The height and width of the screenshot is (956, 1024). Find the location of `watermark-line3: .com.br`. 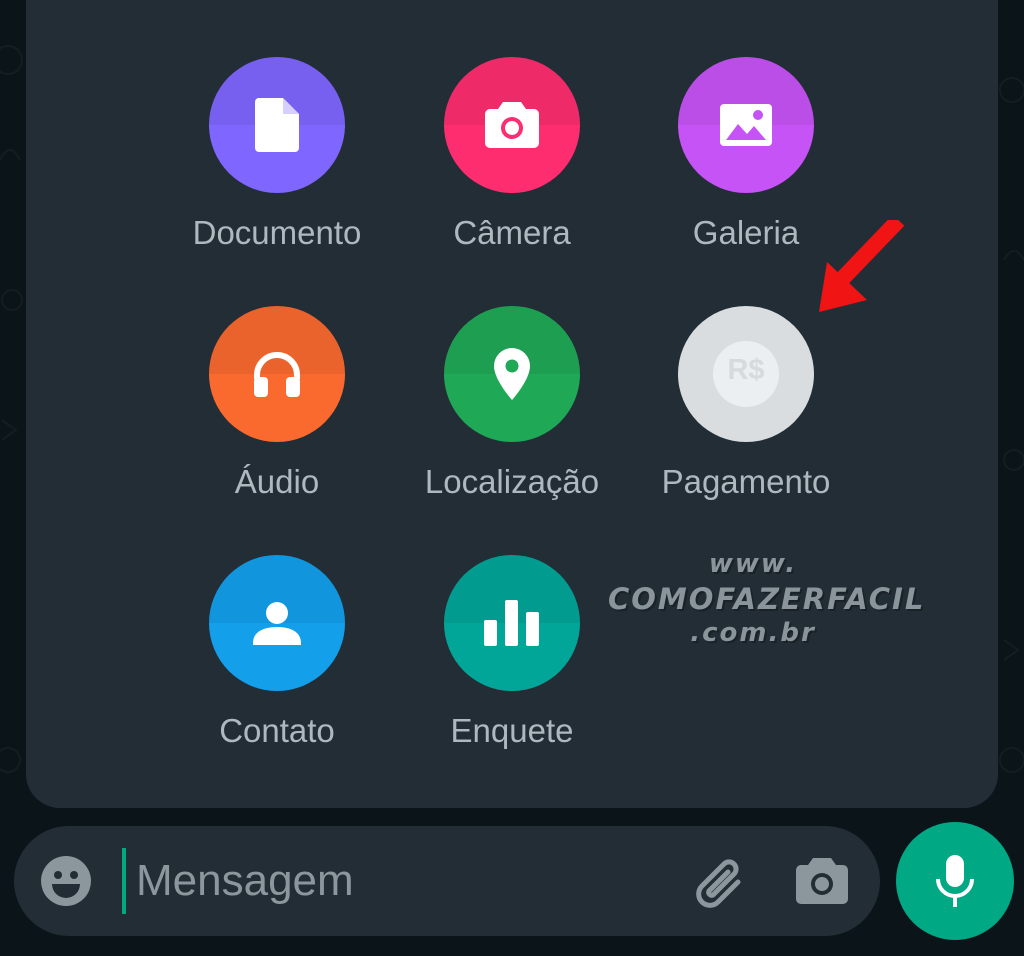

watermark-line3: .com.br is located at coordinates (753, 633).